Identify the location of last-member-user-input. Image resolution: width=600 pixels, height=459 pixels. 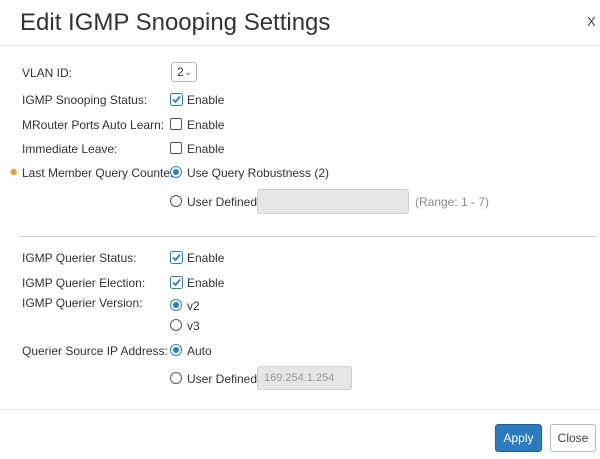
(333, 201).